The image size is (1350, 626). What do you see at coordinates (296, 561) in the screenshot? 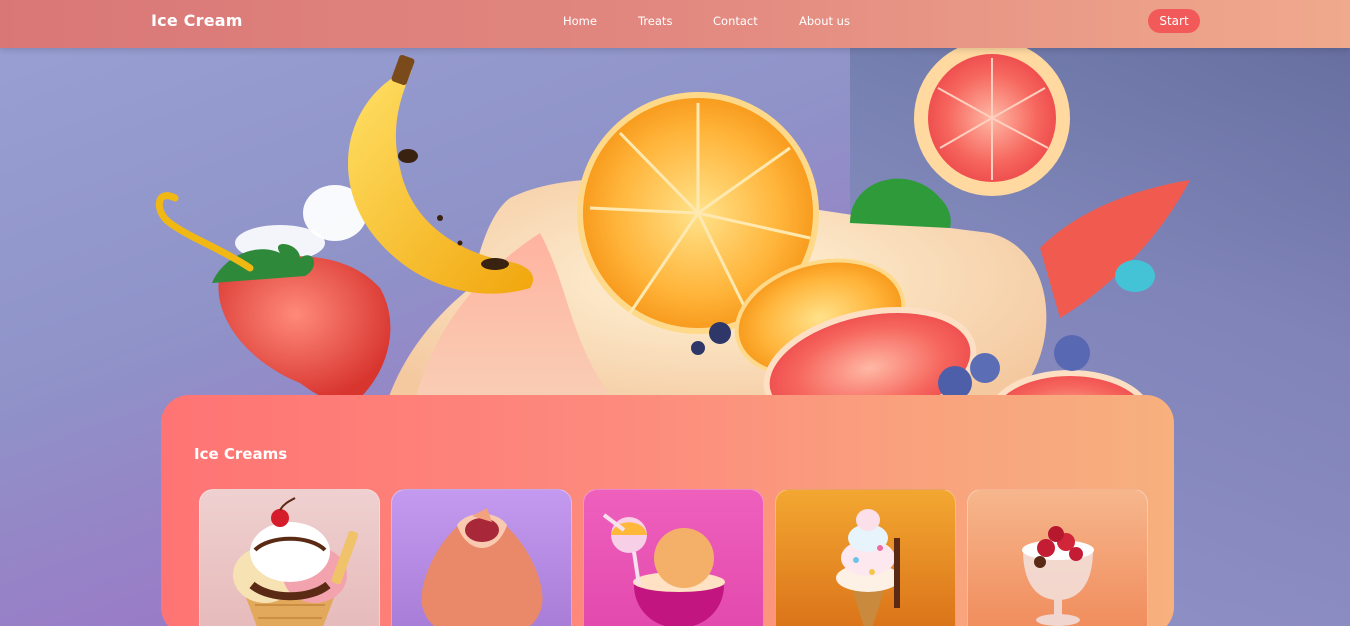
I see `sundae-cone-image` at bounding box center [296, 561].